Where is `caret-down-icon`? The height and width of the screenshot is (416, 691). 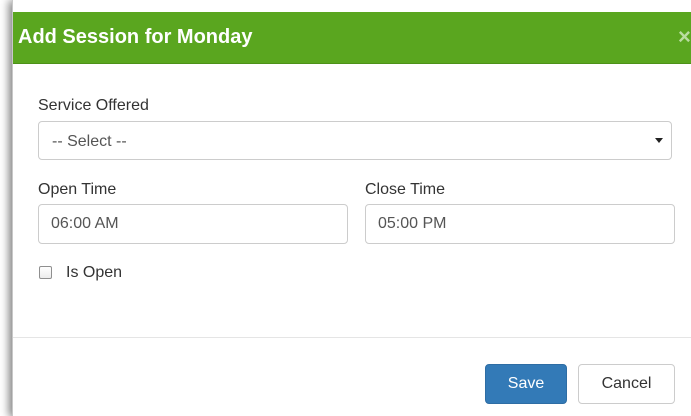
caret-down-icon is located at coordinates (659, 140).